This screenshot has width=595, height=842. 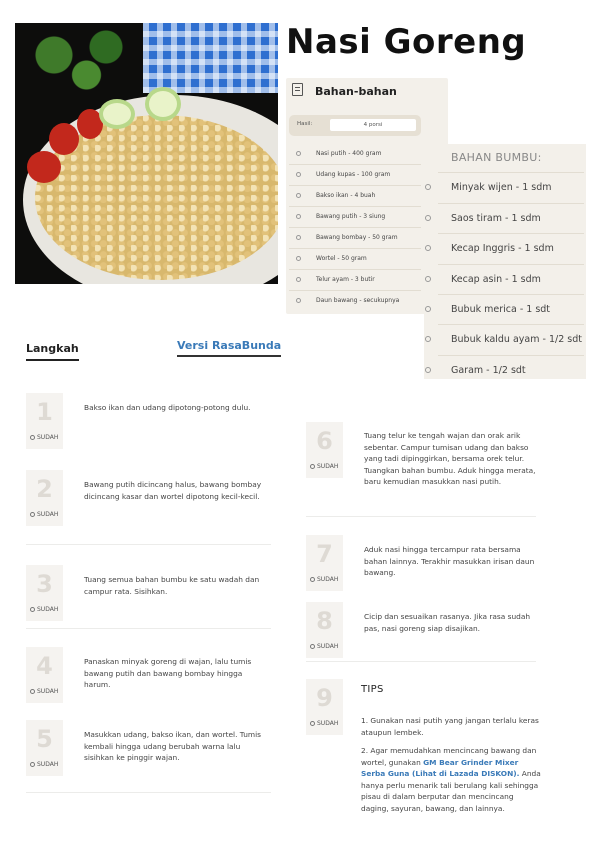 I want to click on herb-leaves, so click(x=80, y=63).